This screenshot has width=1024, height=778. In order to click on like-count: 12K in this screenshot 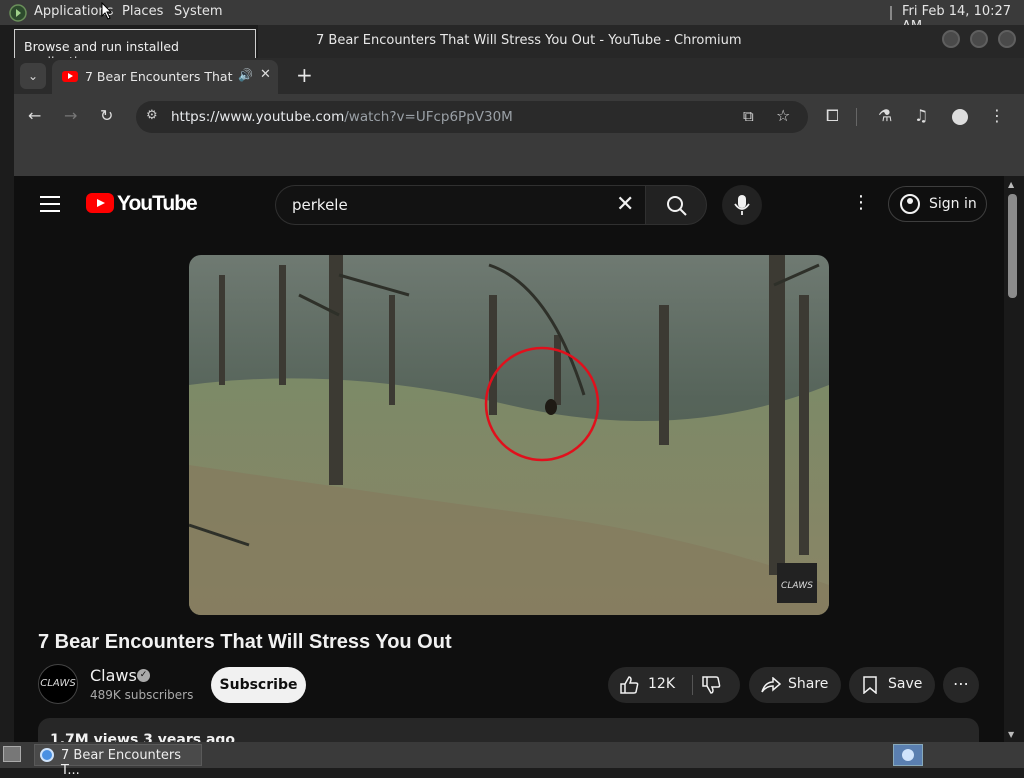, I will do `click(661, 684)`.